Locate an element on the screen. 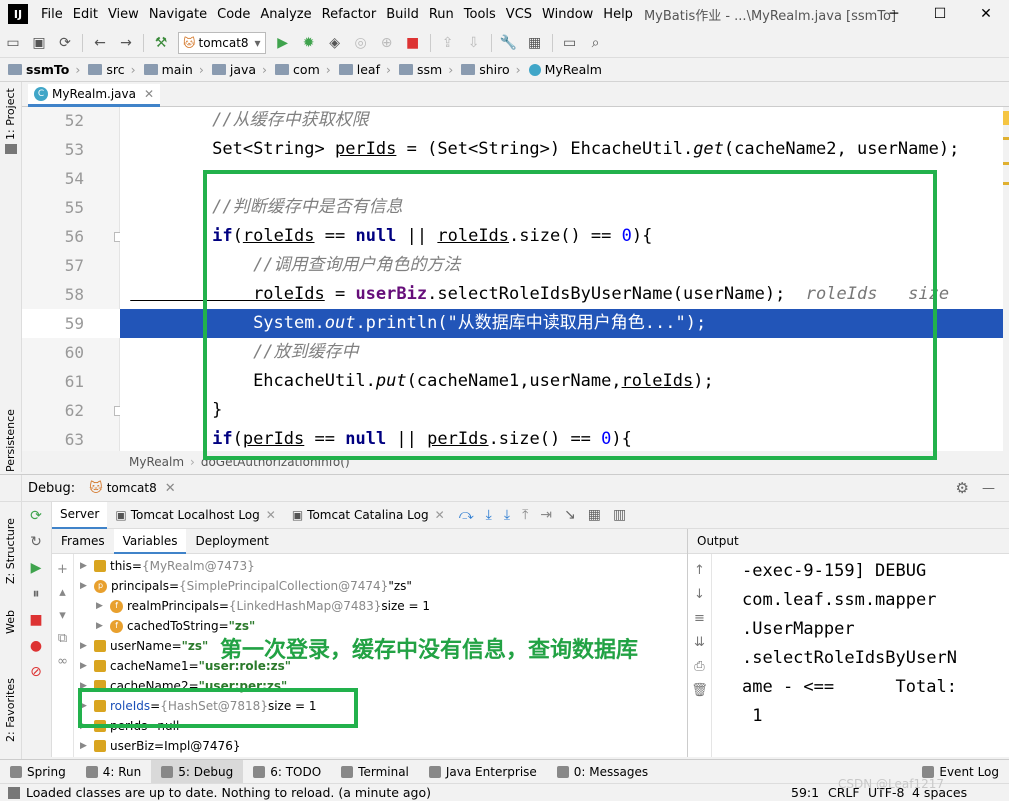 Image resolution: width=1009 pixels, height=801 pixels. sync-icon: ⟳ is located at coordinates (65, 43).